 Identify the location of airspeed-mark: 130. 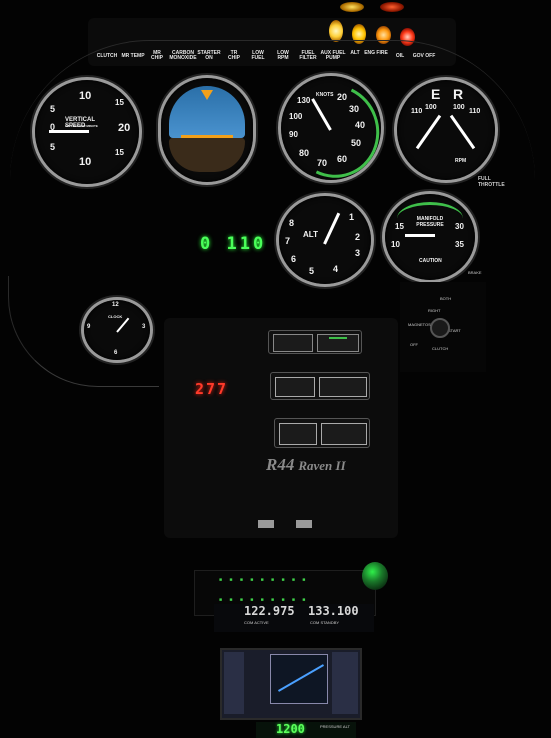
(304, 100).